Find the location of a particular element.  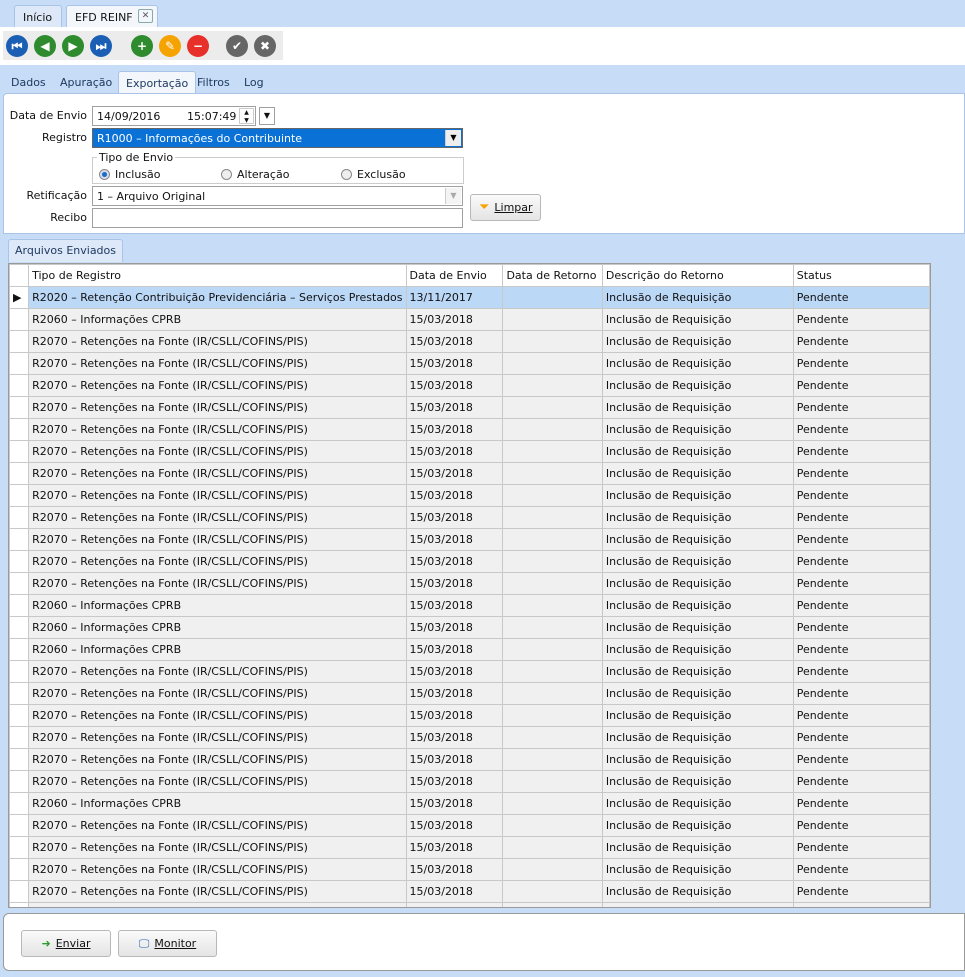

col-data-retorno: Data de Retorno is located at coordinates (552, 275).